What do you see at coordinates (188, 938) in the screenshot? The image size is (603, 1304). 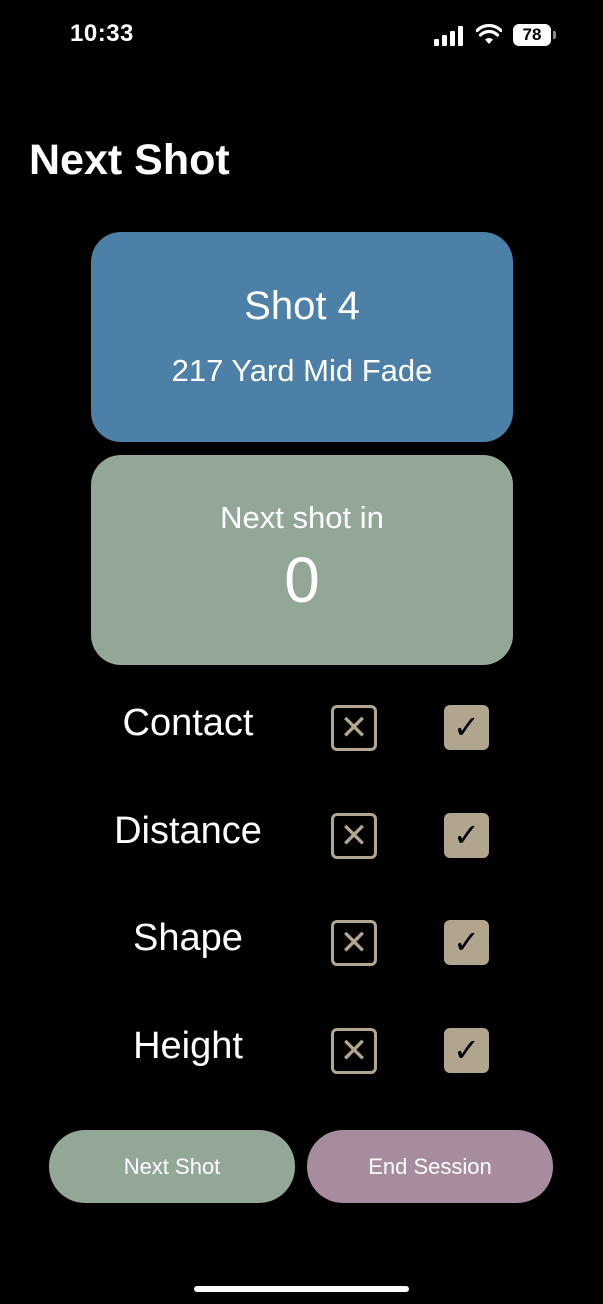 I see `metric-label: Shape` at bounding box center [188, 938].